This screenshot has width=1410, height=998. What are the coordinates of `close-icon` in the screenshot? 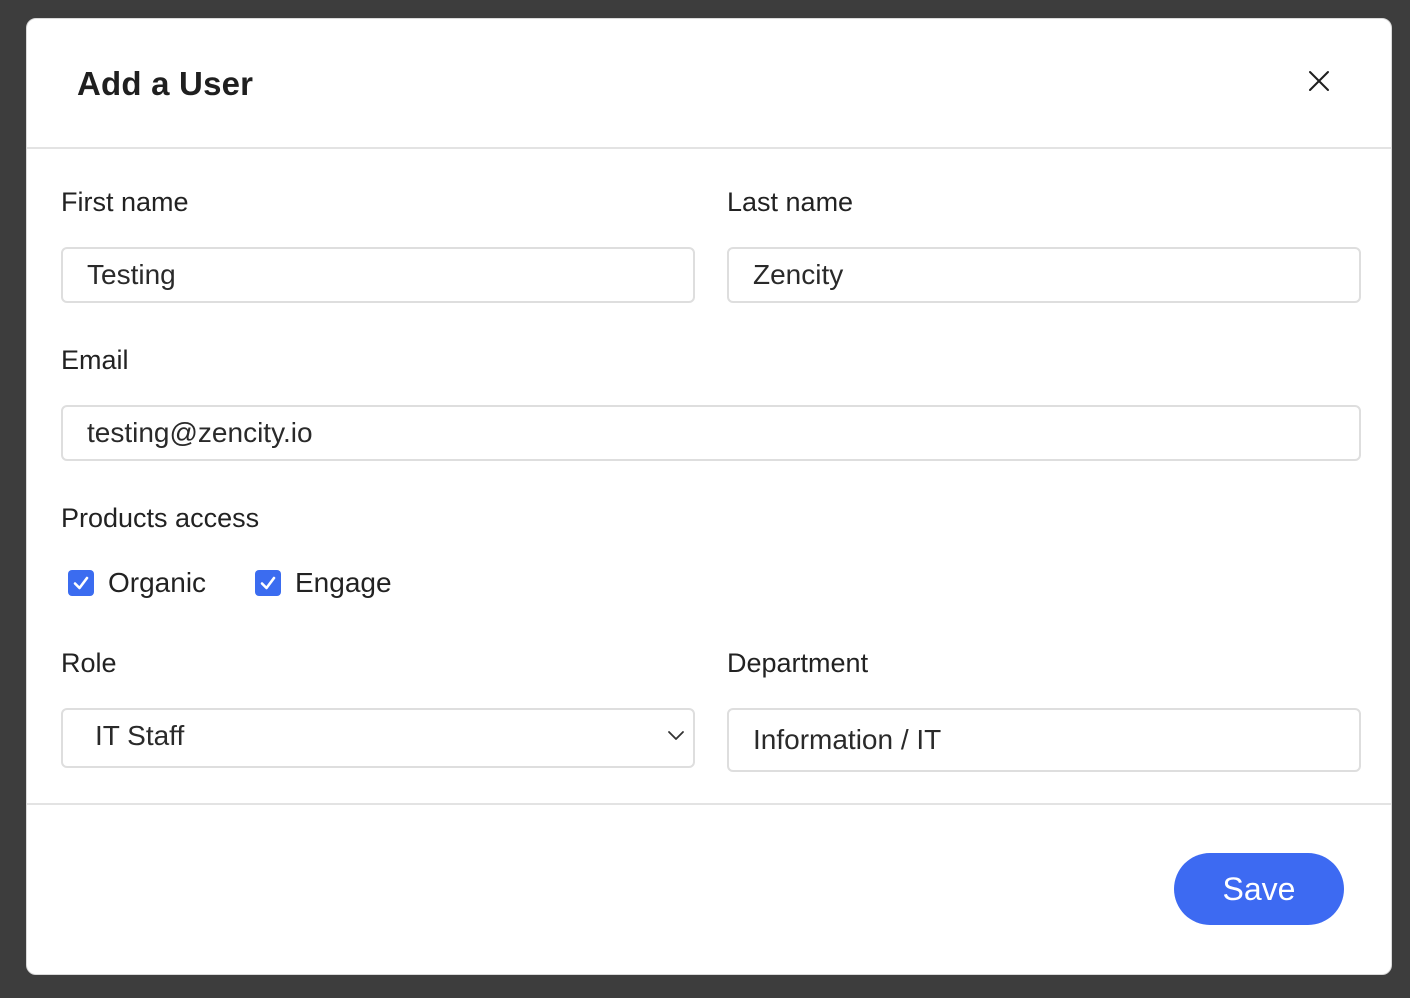 It's located at (1319, 81).